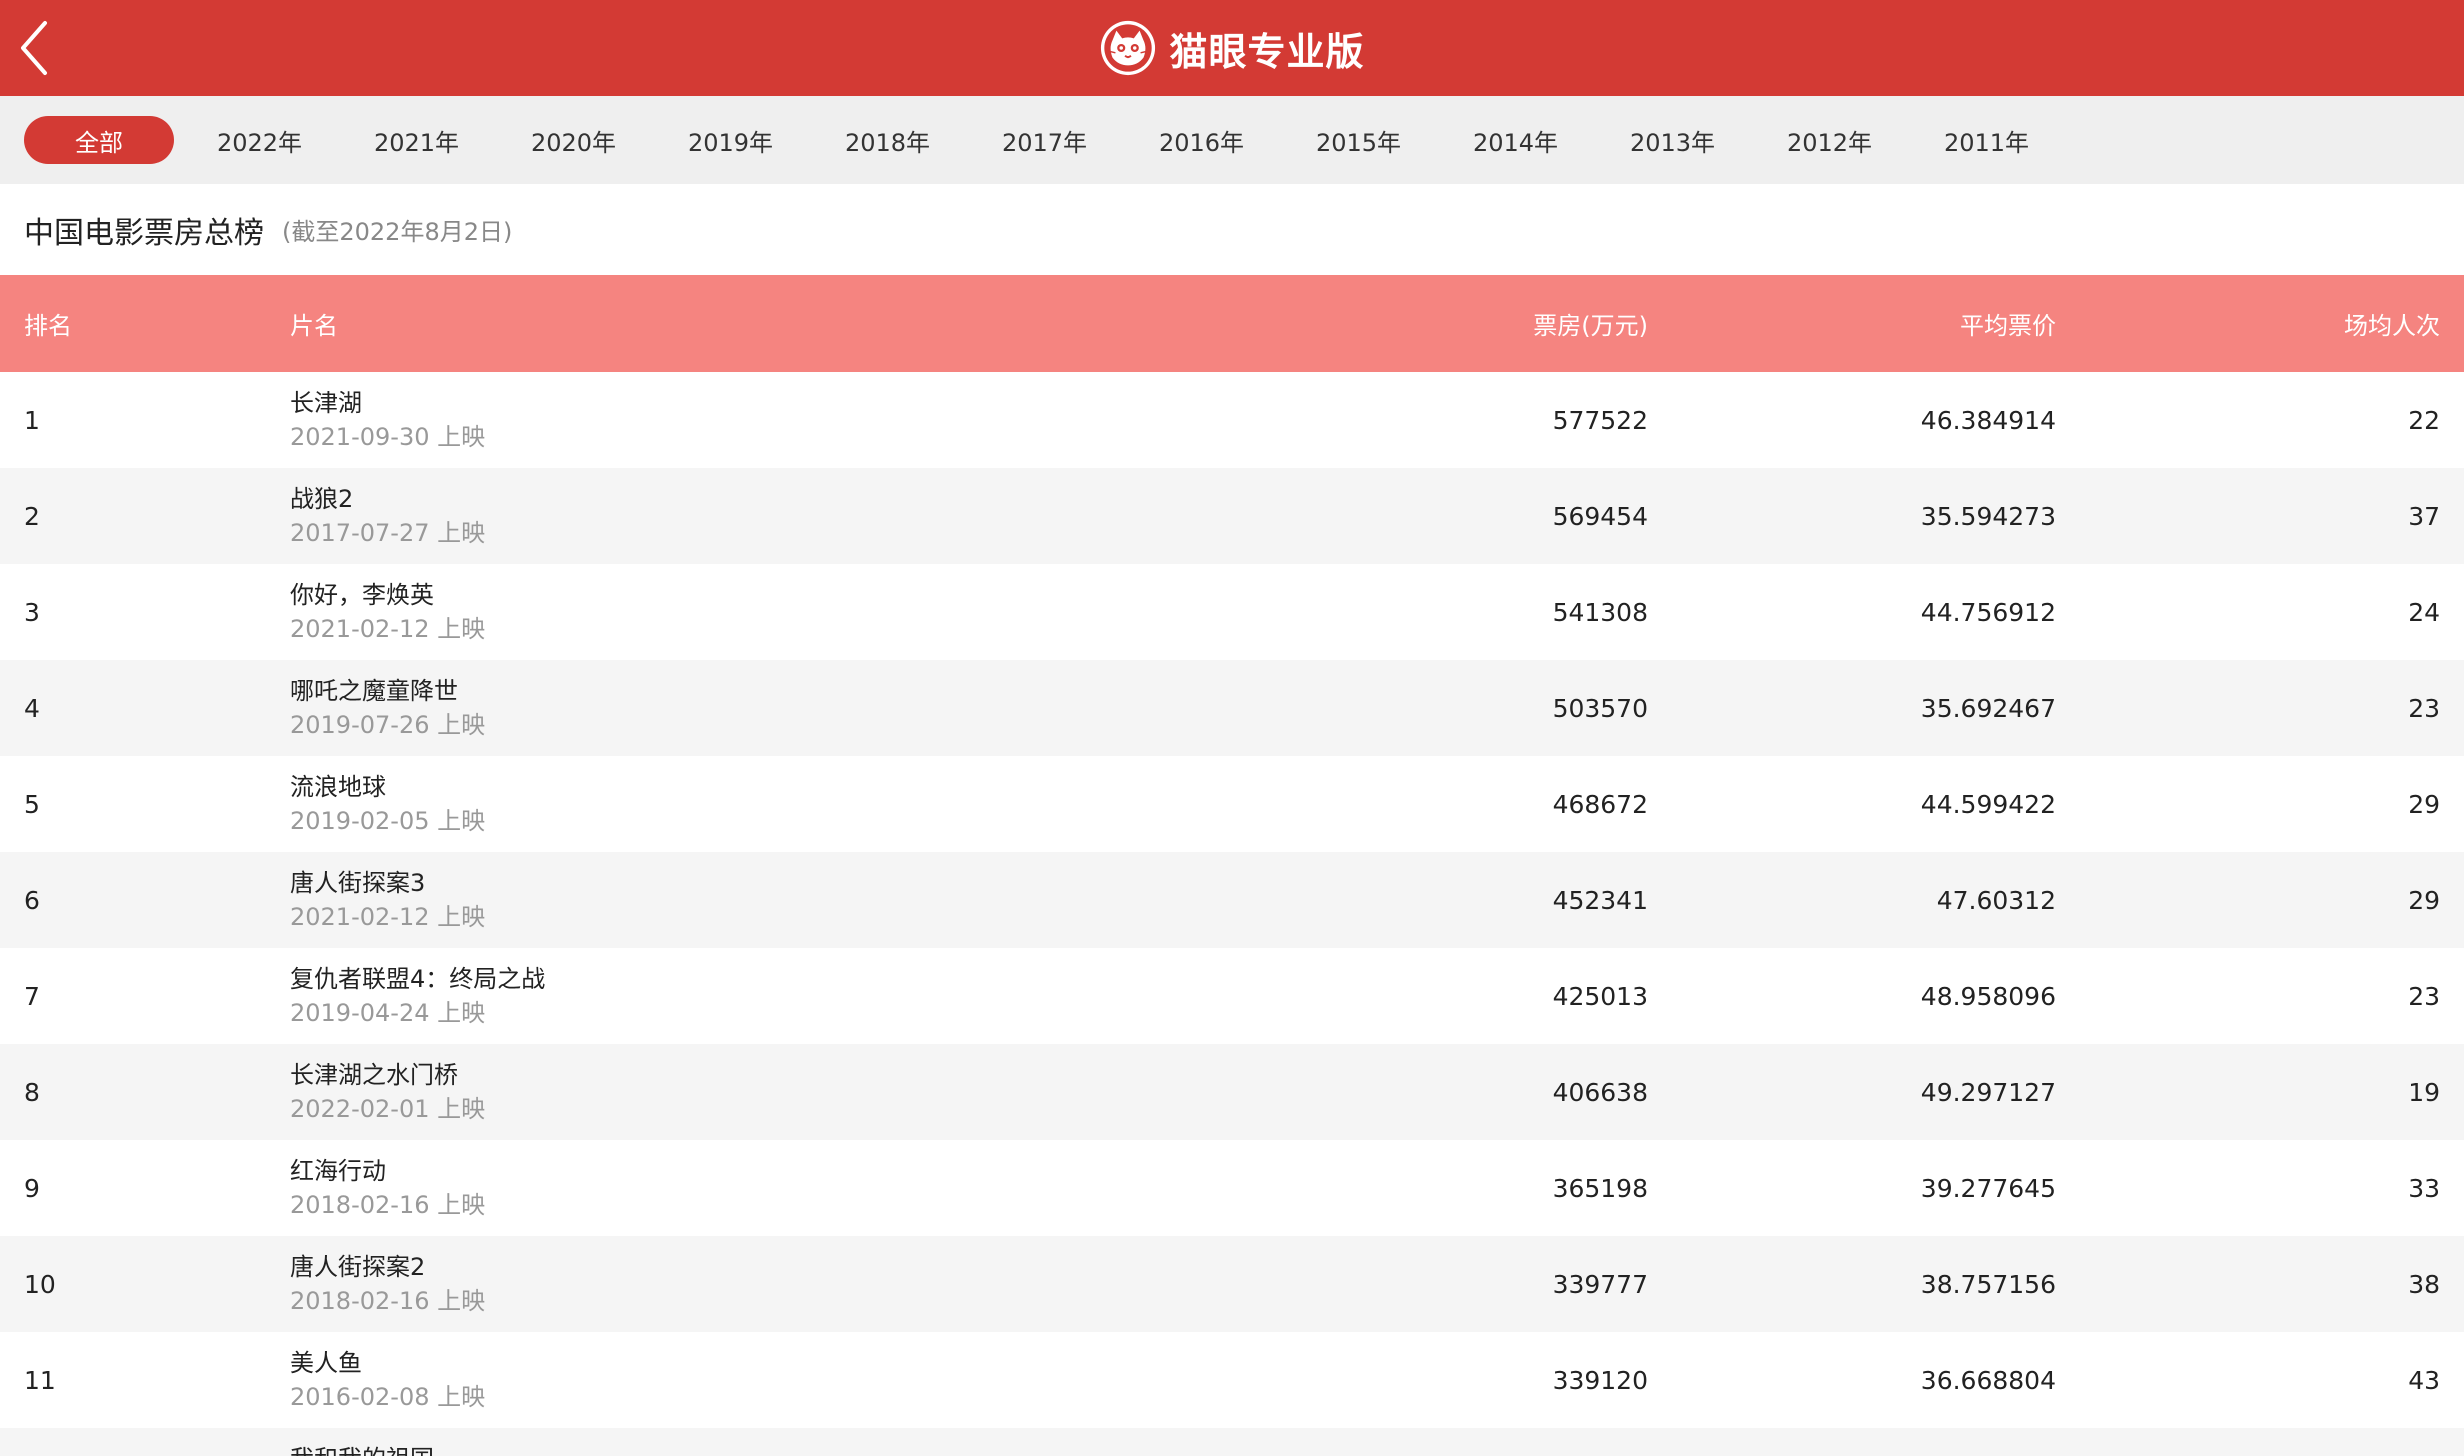 The width and height of the screenshot is (2464, 1456). I want to click on box-office-cell: 569454, so click(1600, 516).